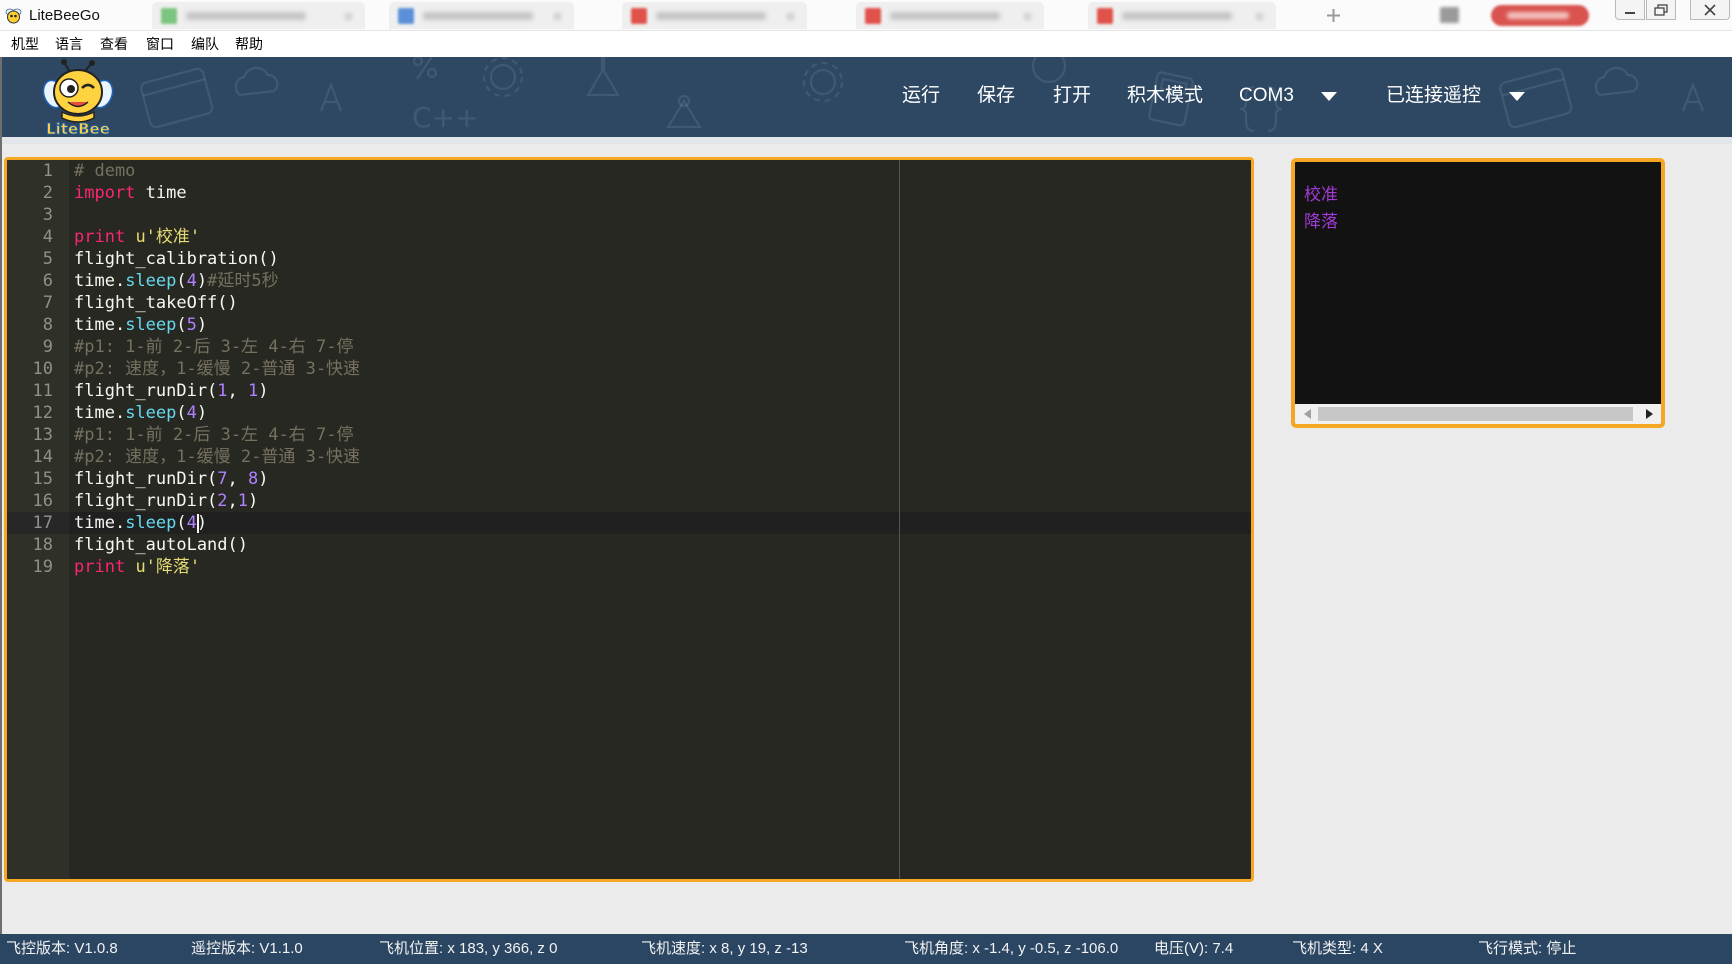 Image resolution: width=1732 pixels, height=964 pixels. Describe the element at coordinates (1449, 15) in the screenshot. I see `blurred-app-icon` at that location.